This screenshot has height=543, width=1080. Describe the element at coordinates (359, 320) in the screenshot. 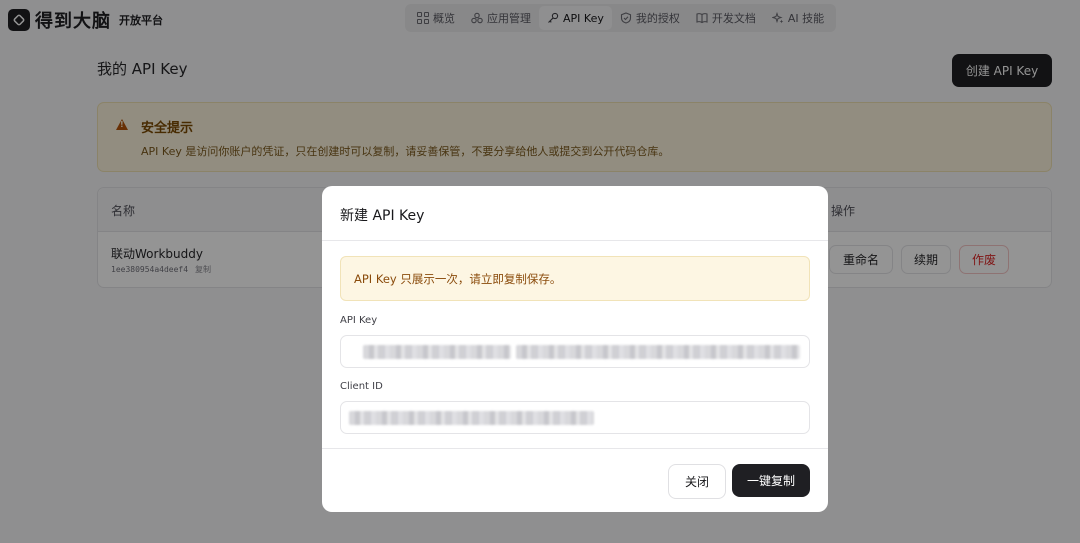

I see `api-key-label: API Key` at that location.